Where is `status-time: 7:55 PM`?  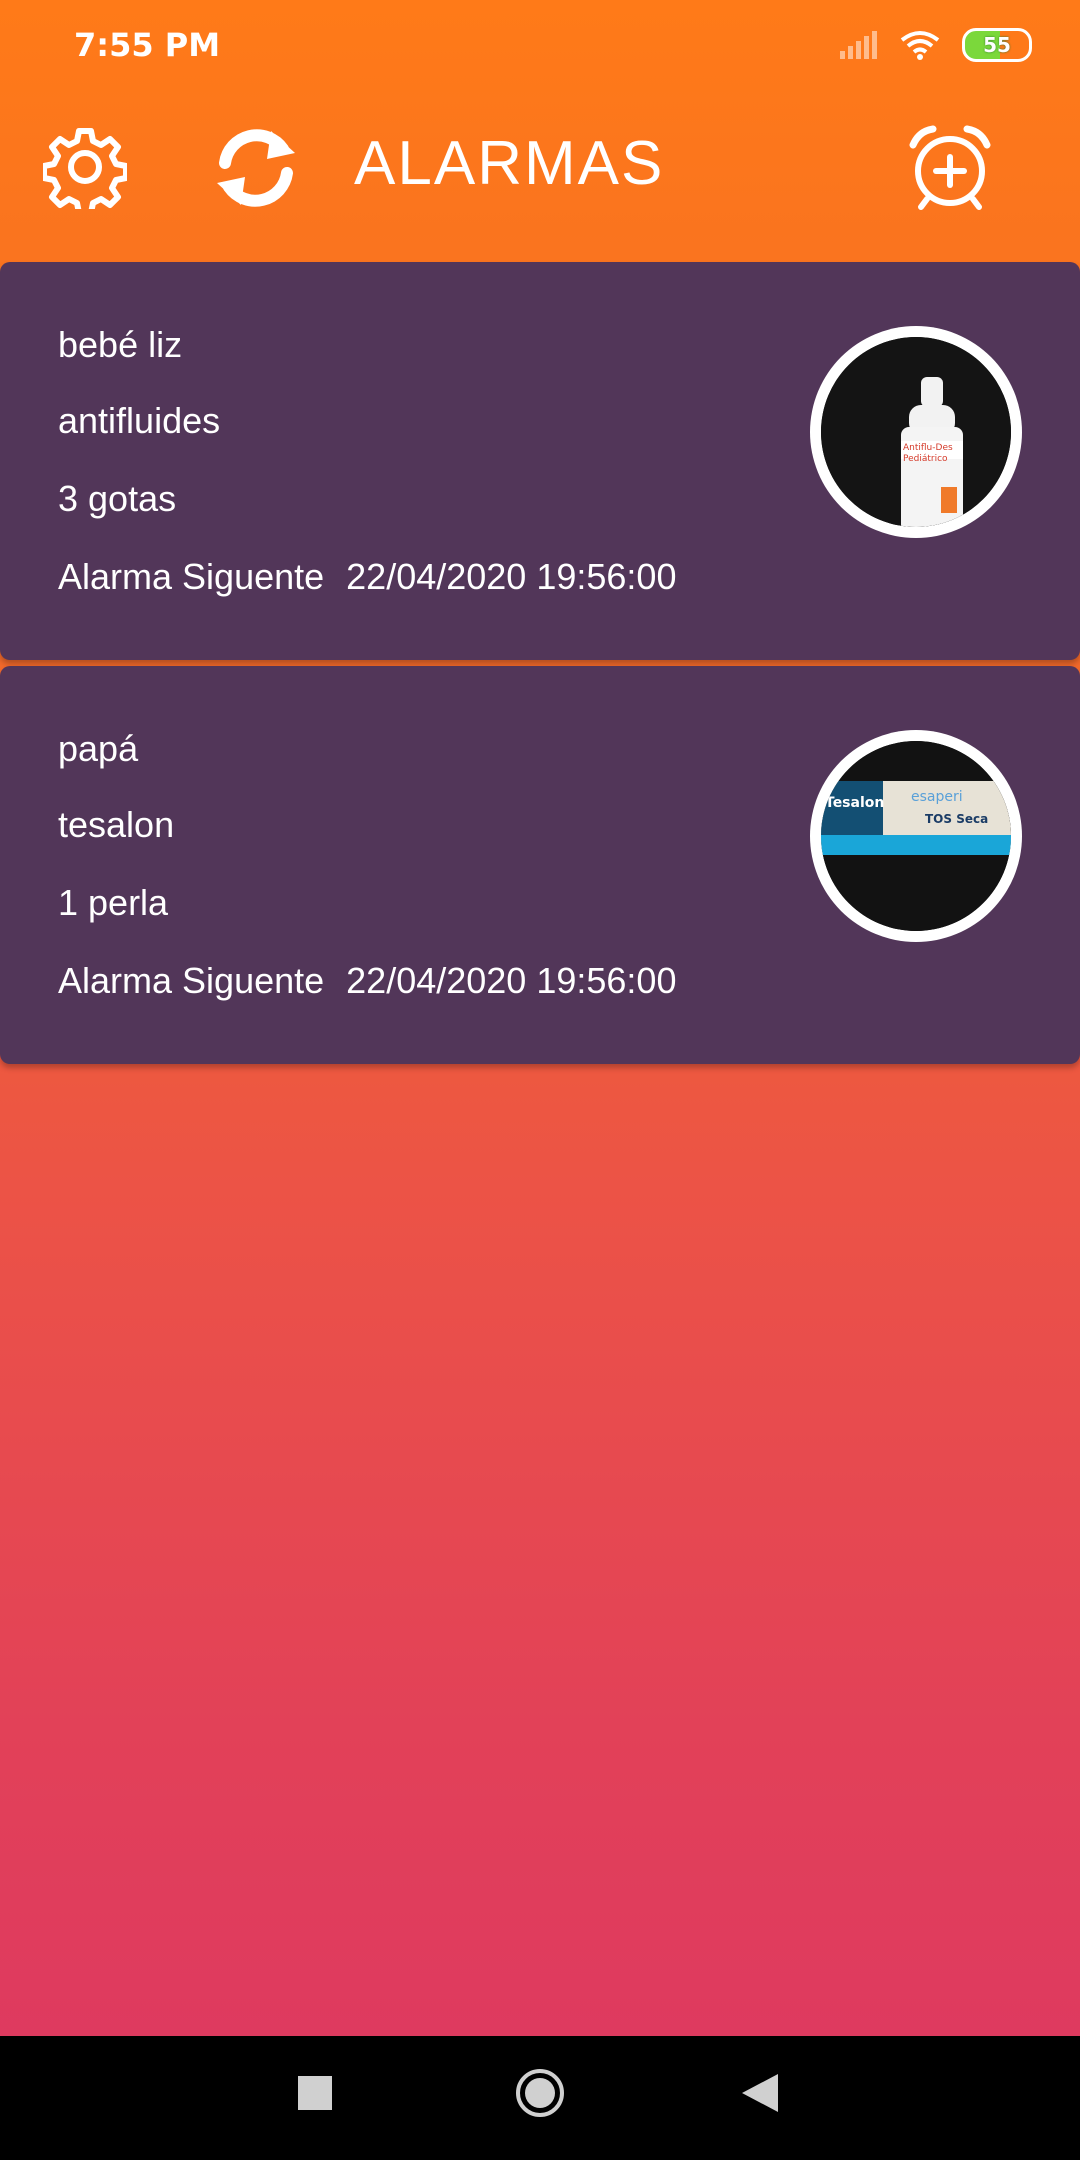 status-time: 7:55 PM is located at coordinates (147, 45).